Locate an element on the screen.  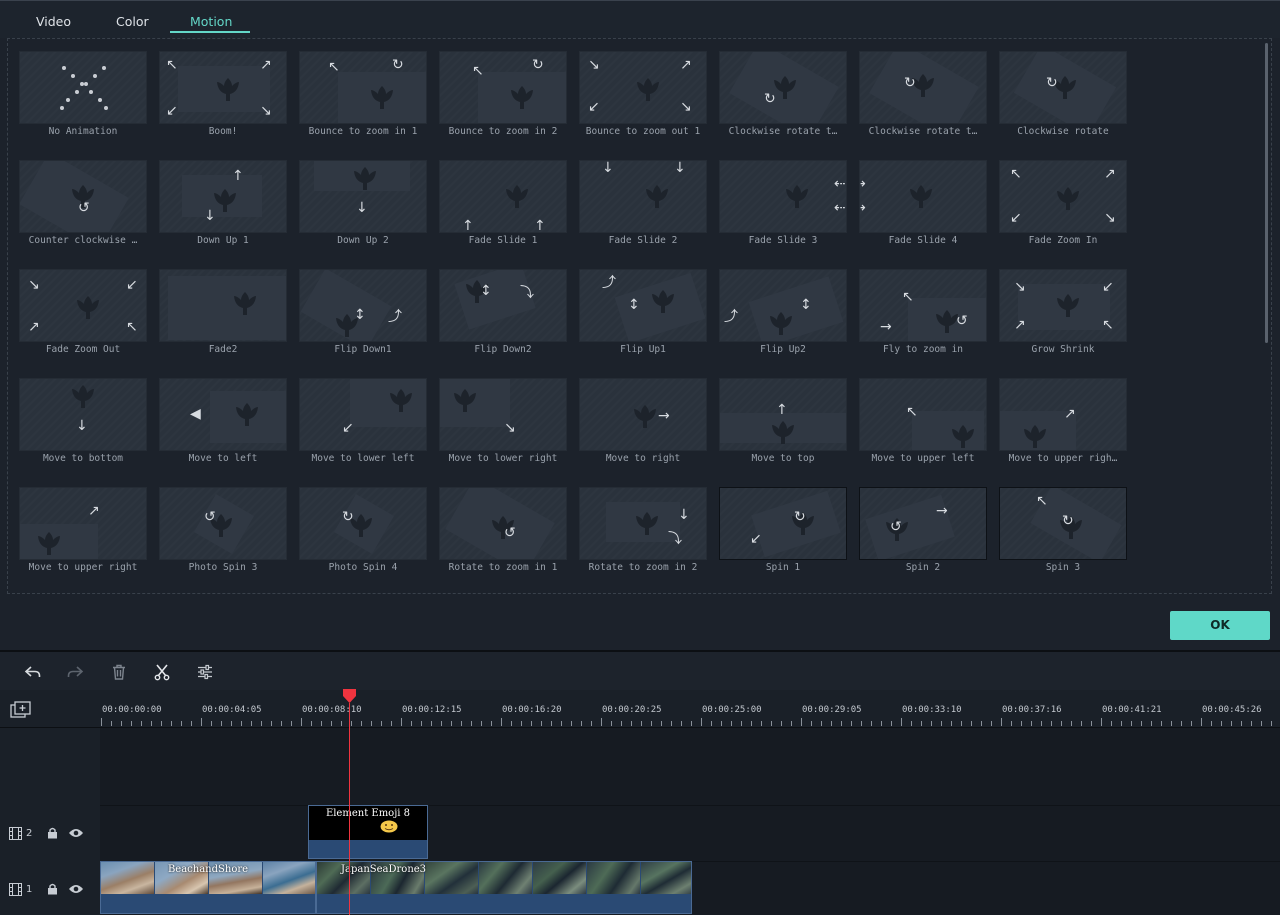
motion-preset: ↘ Move to lower right is located at coordinates (503, 428).